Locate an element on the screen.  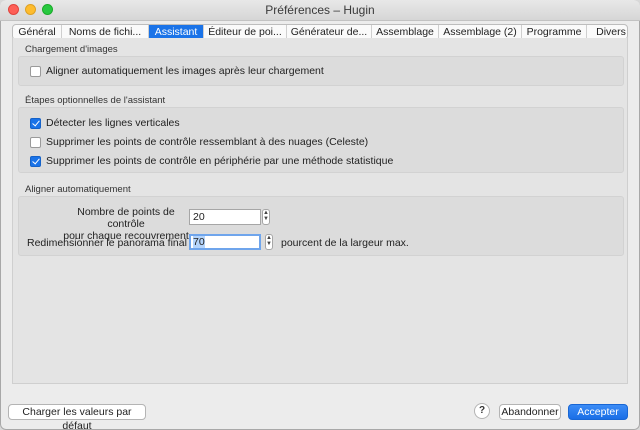
tab-program: Programme is located at coordinates (554, 32).